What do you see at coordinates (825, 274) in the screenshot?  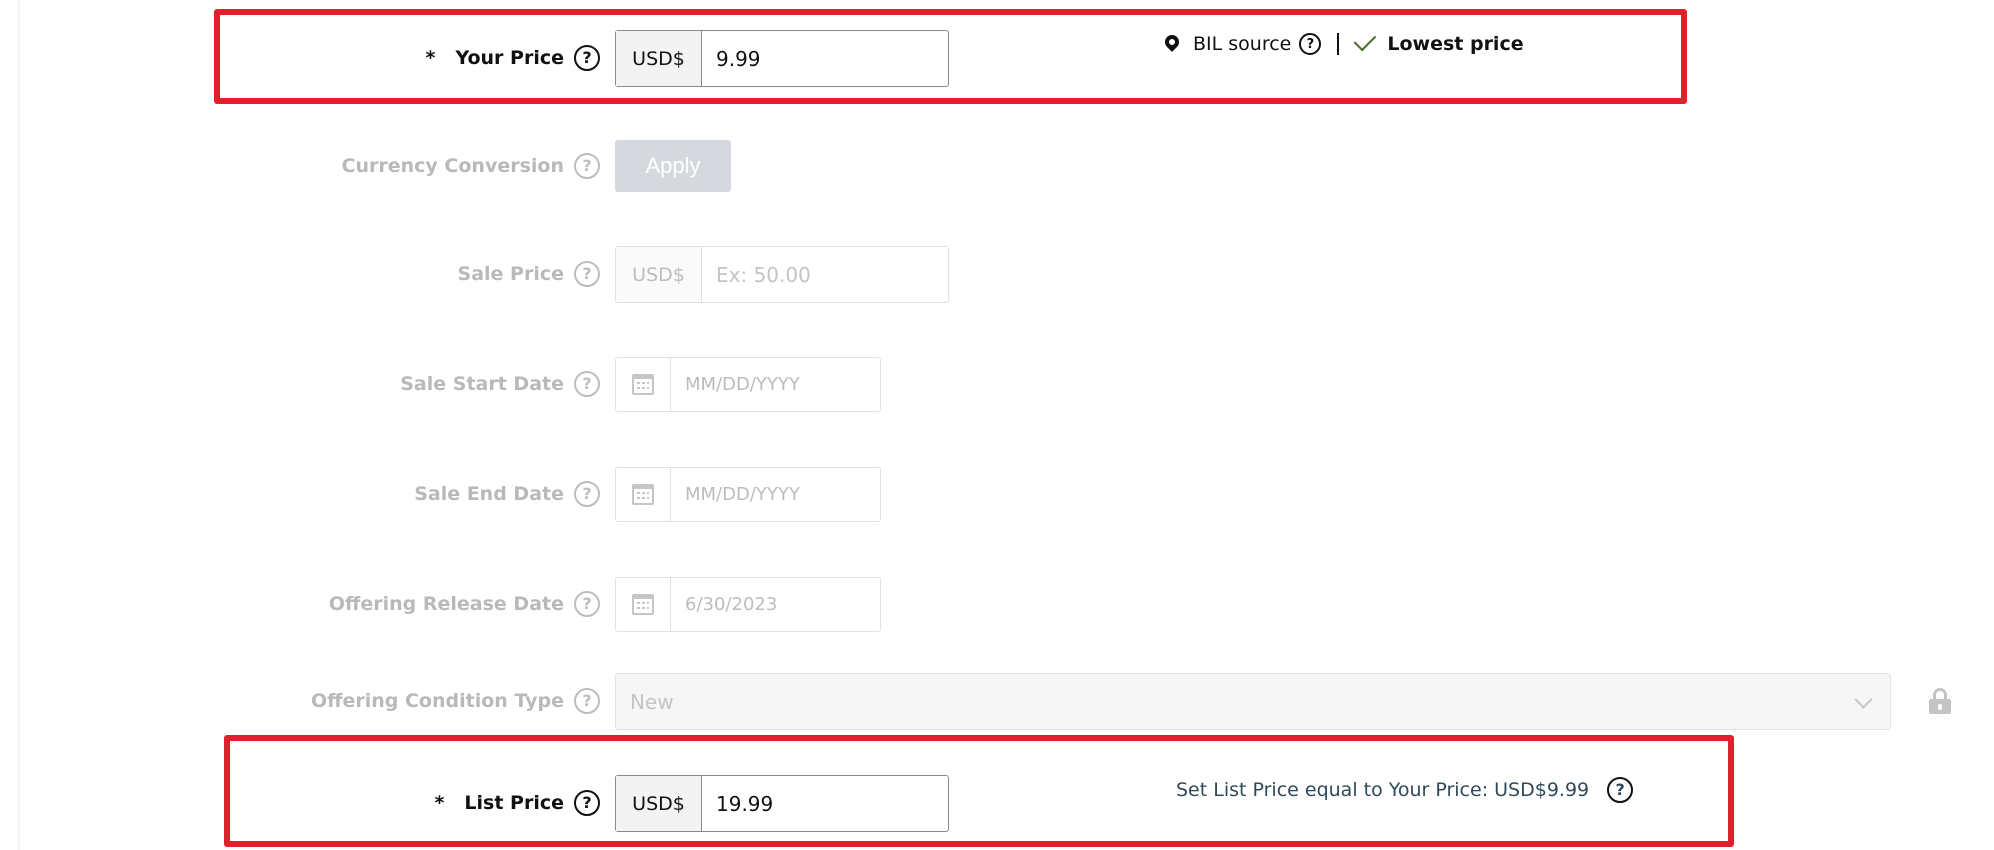 I see `sale-price-placeholder: Ex: 50.00` at bounding box center [825, 274].